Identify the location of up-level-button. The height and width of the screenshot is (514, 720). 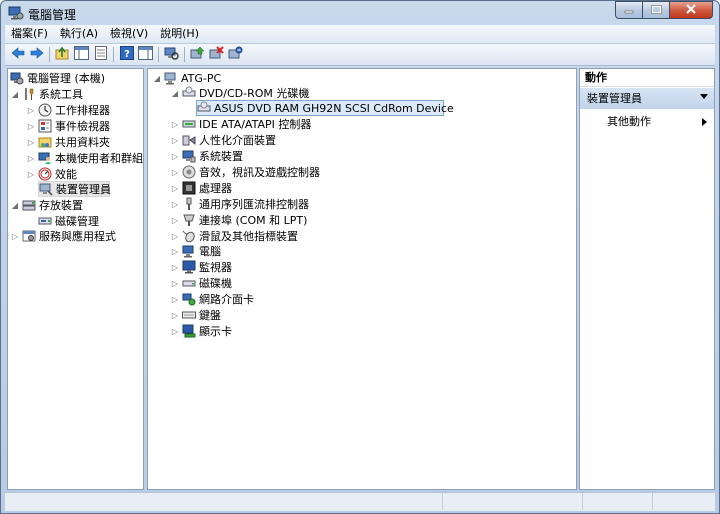
(62, 54).